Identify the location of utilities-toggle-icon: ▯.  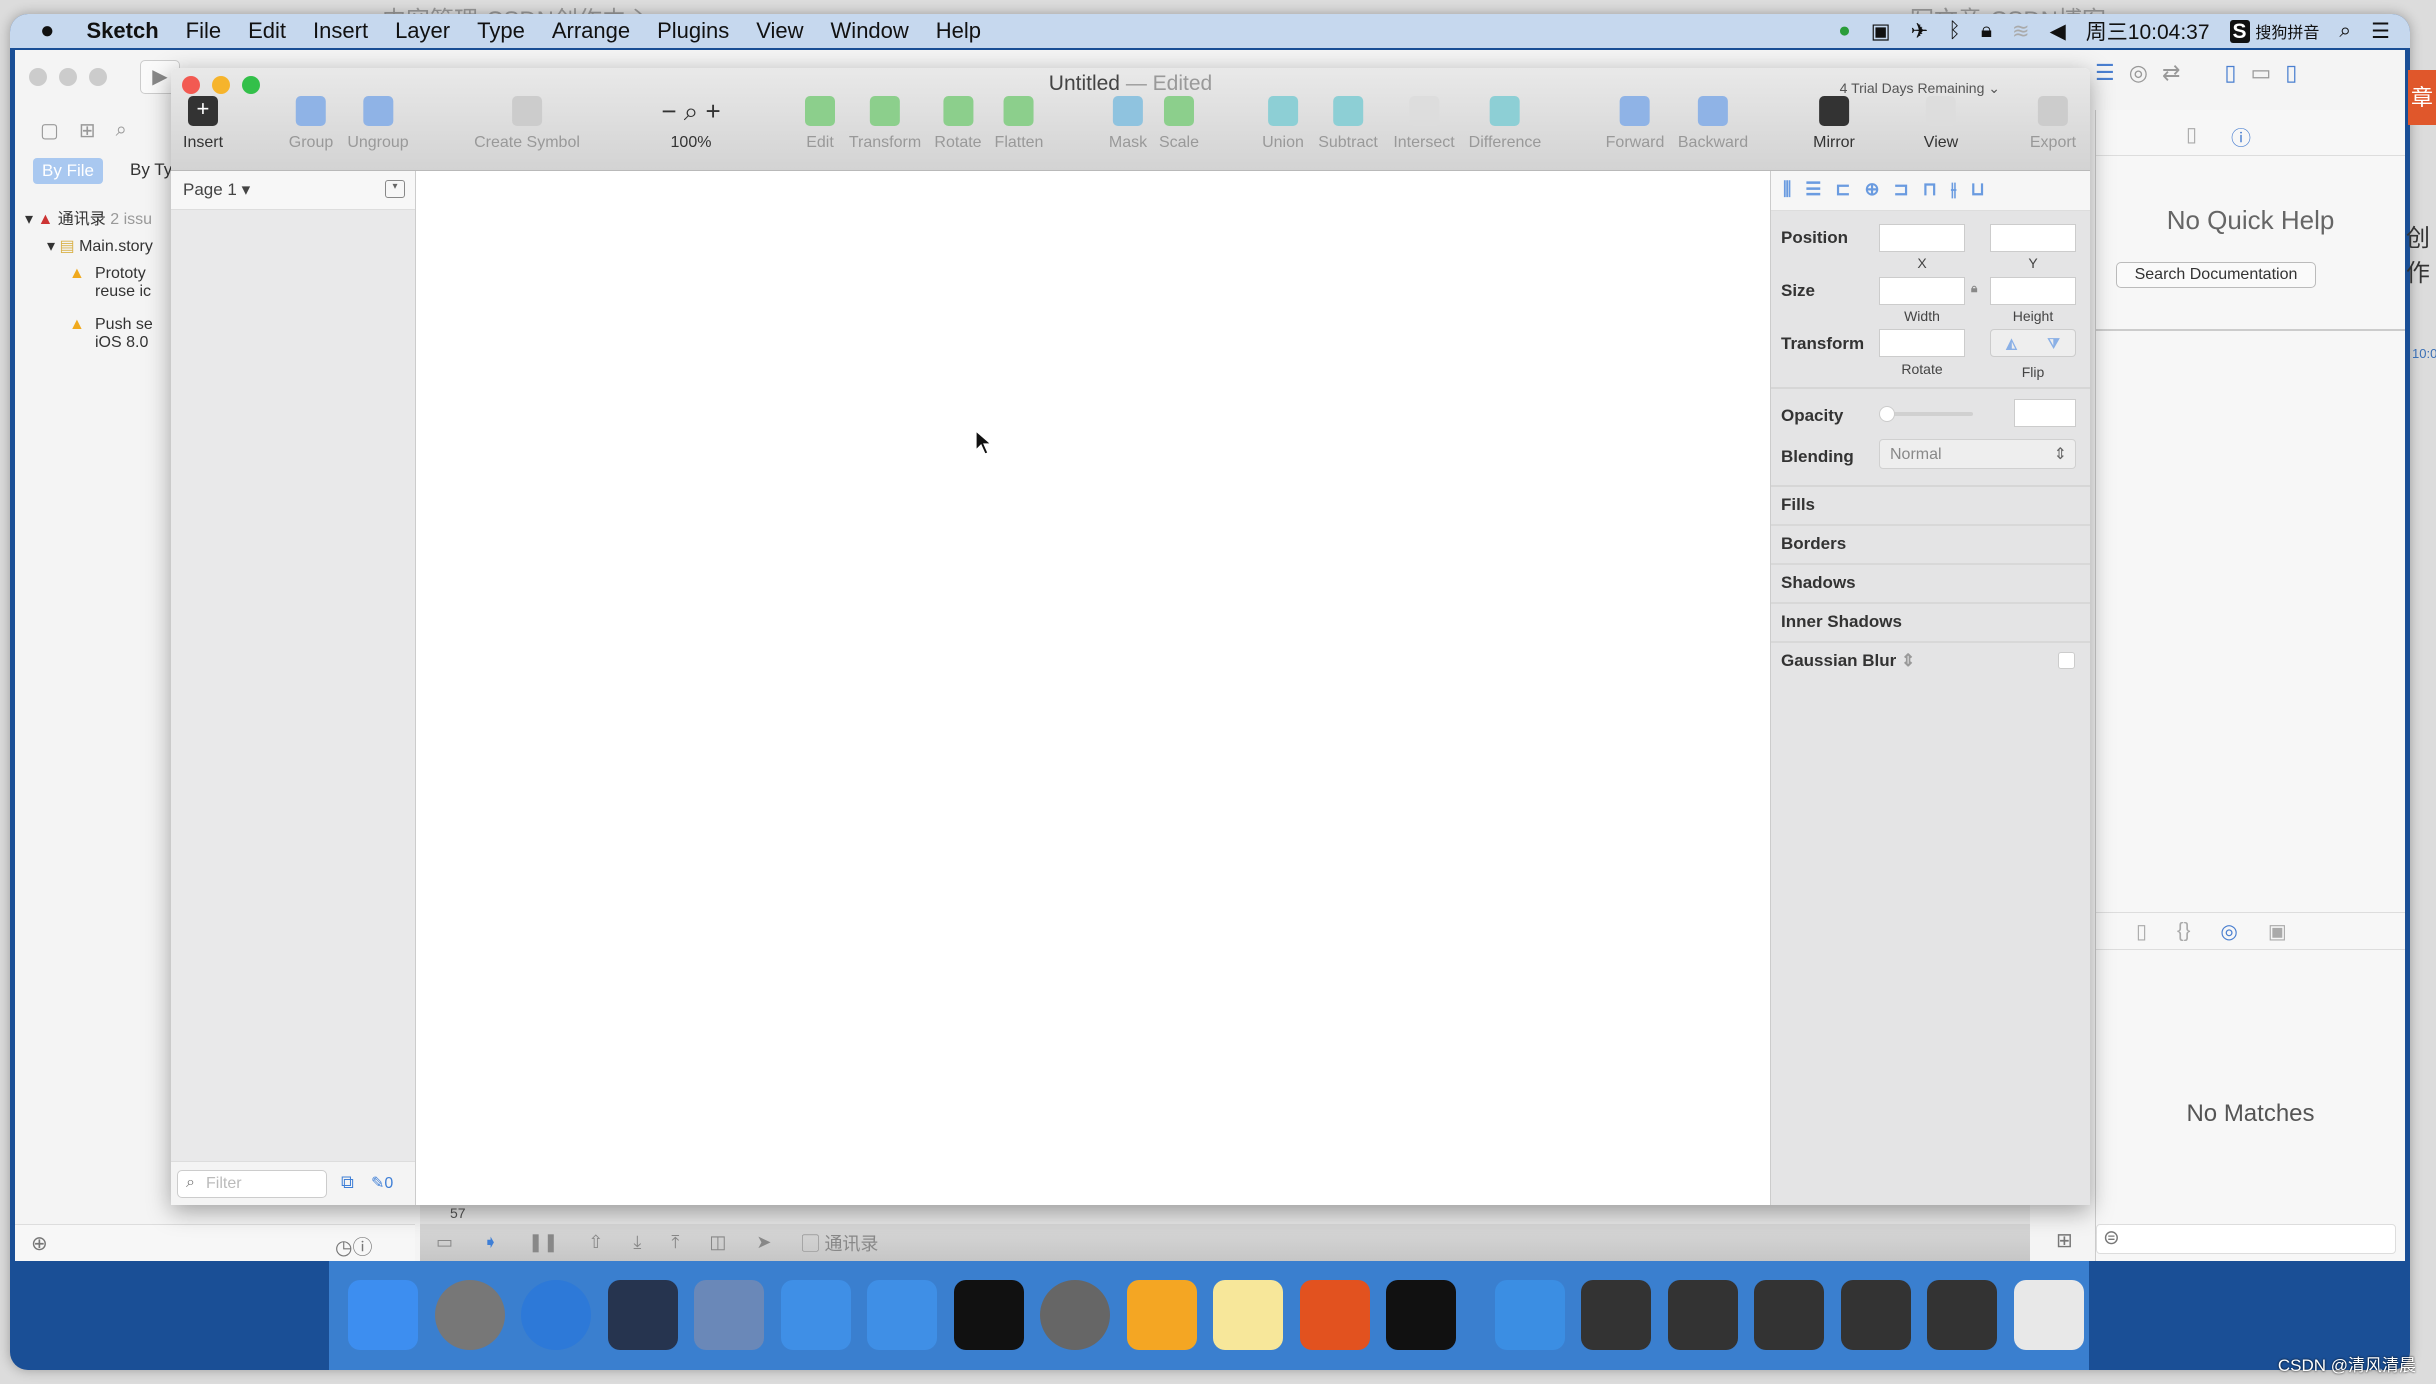
(2291, 73).